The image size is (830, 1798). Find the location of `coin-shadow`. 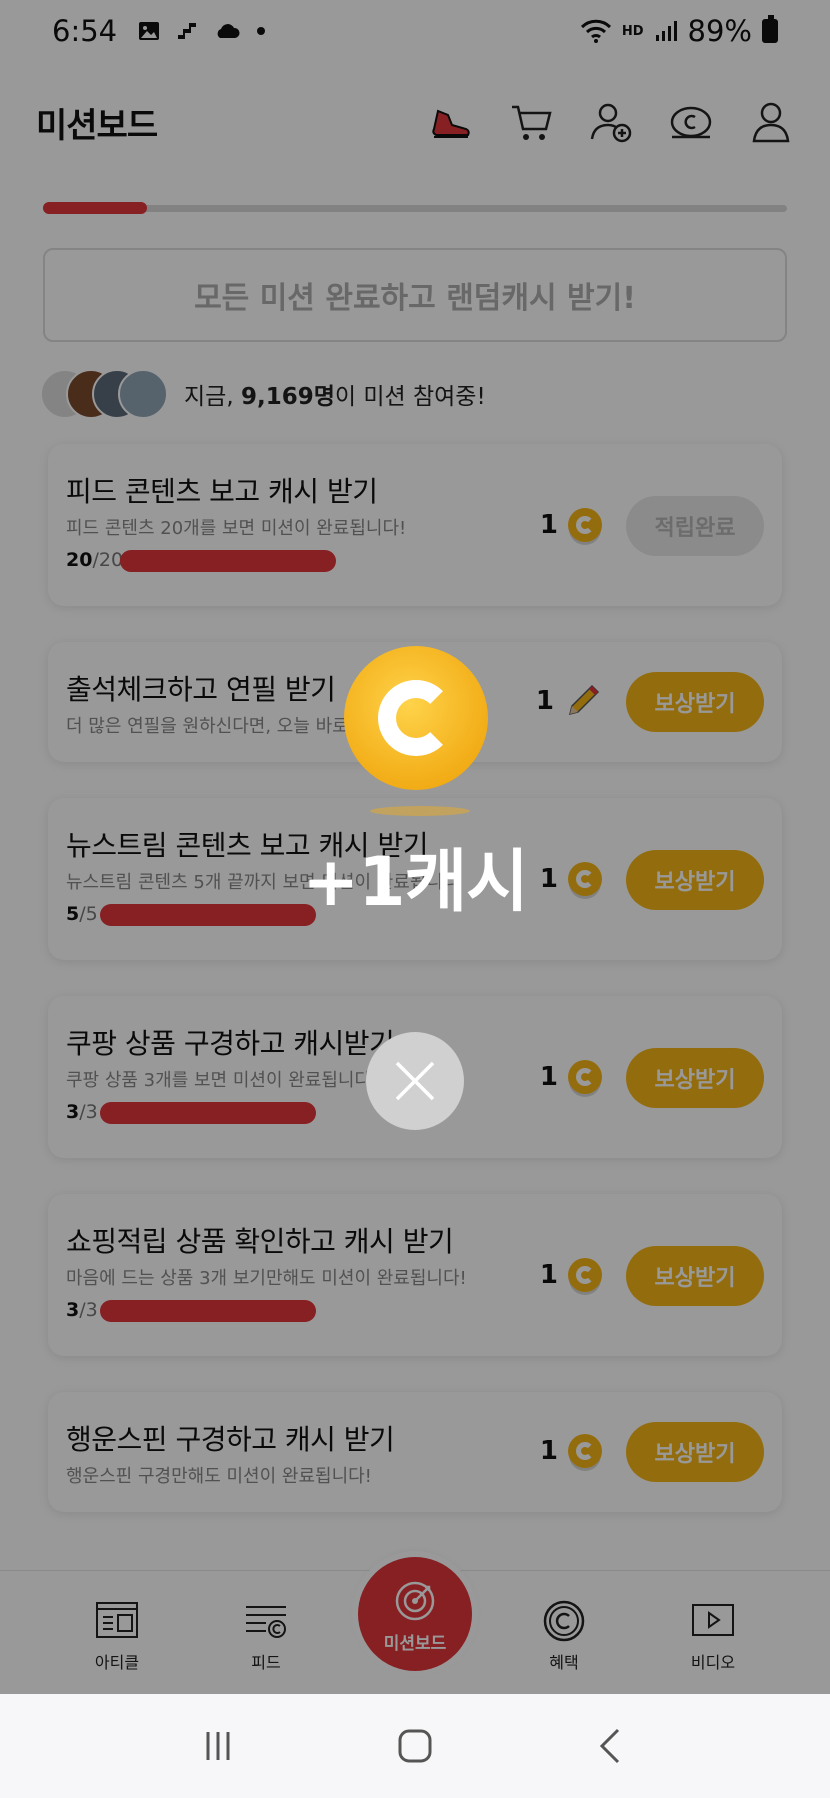

coin-shadow is located at coordinates (420, 811).